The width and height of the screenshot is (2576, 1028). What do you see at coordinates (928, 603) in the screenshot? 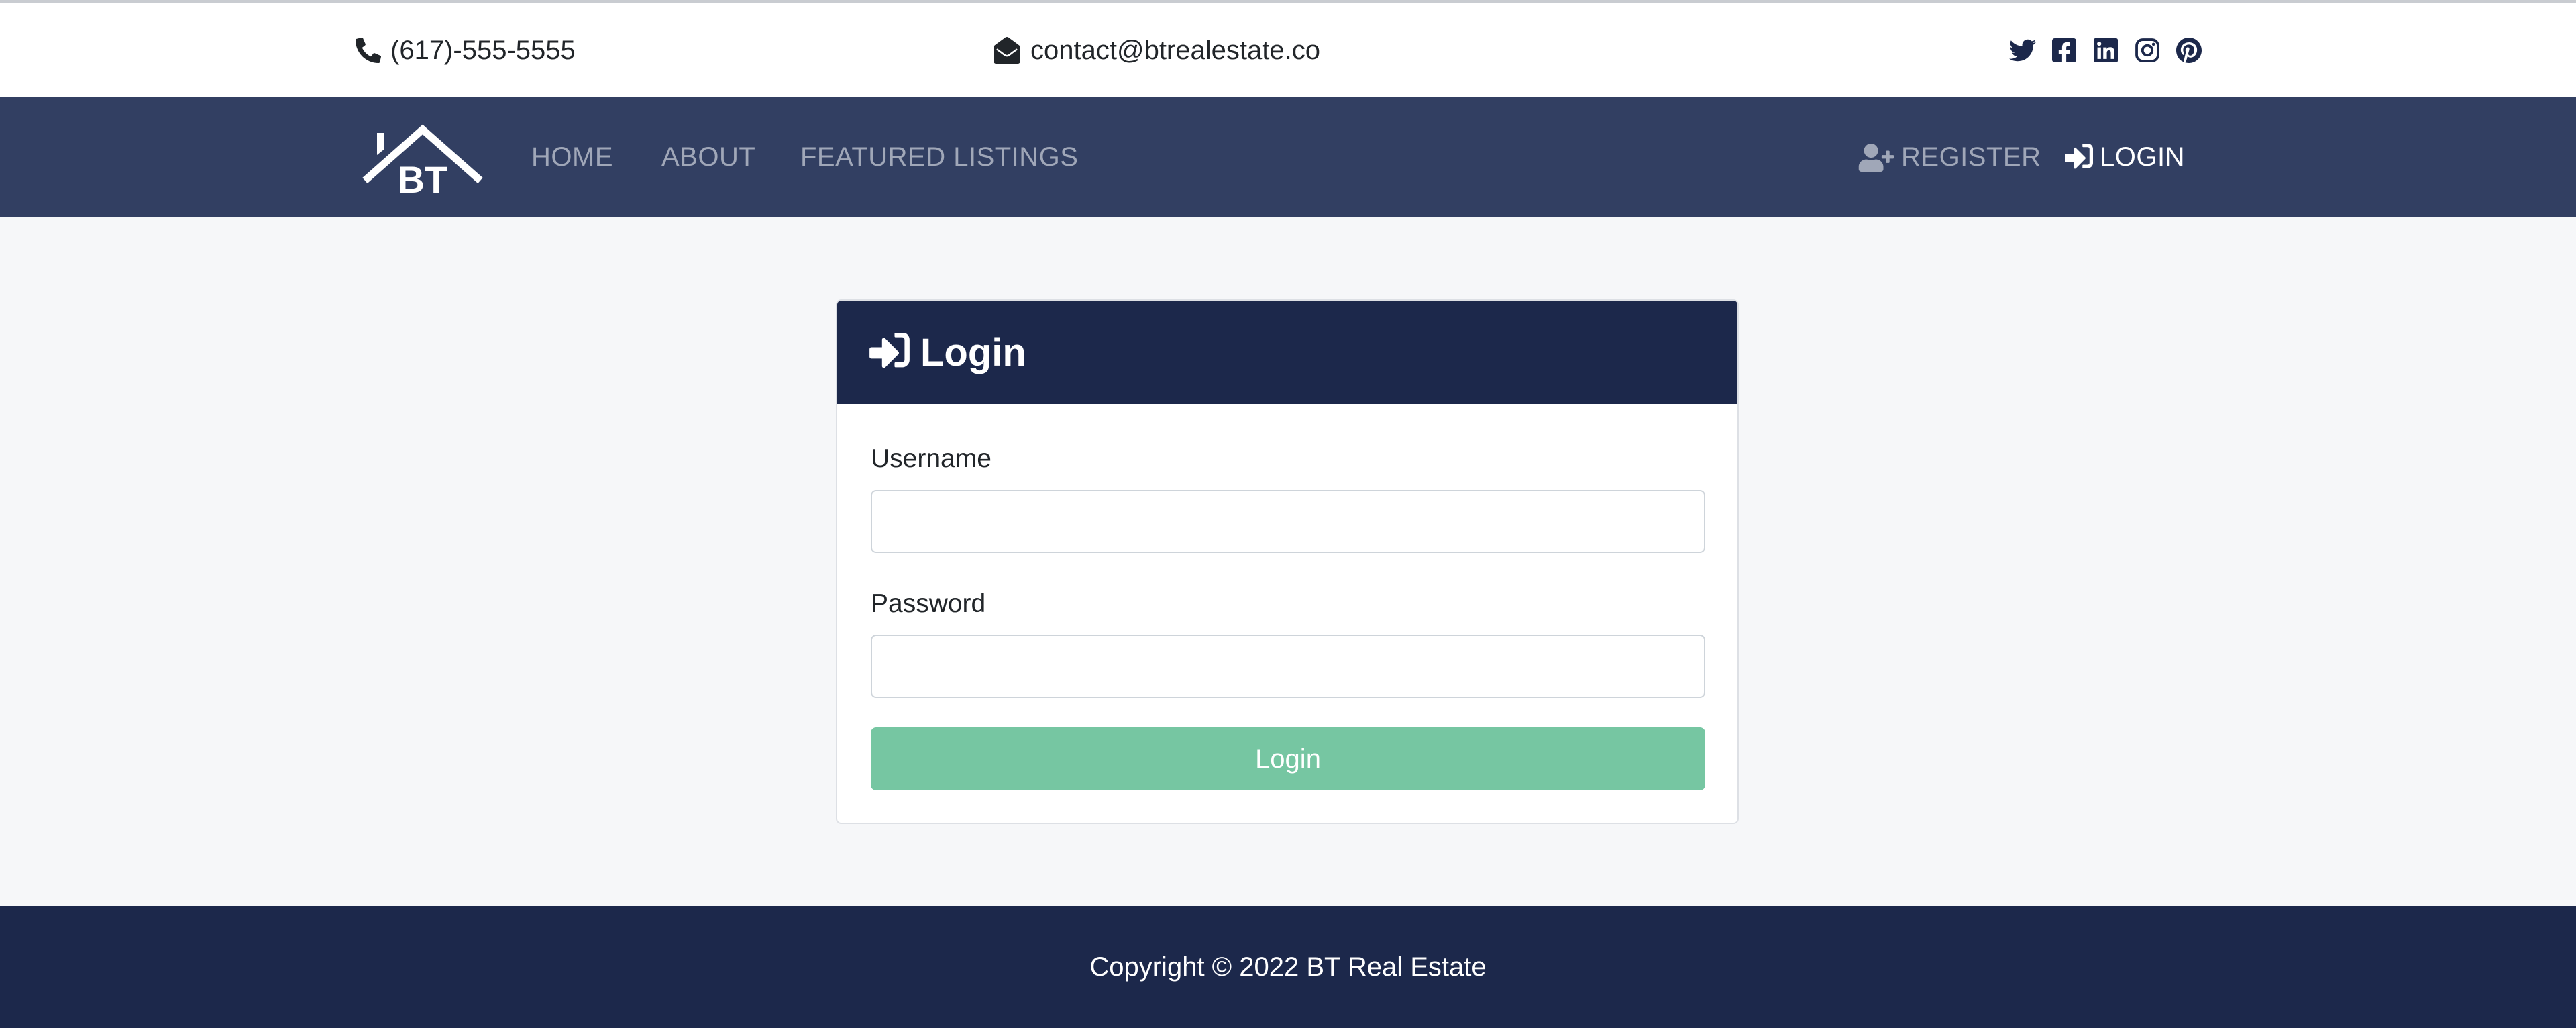
I see `password-label: Password` at bounding box center [928, 603].